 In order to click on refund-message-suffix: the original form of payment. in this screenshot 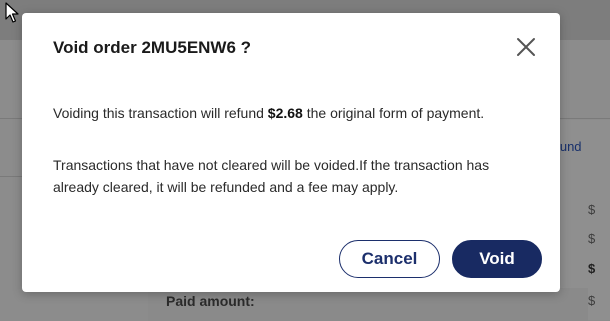, I will do `click(393, 113)`.